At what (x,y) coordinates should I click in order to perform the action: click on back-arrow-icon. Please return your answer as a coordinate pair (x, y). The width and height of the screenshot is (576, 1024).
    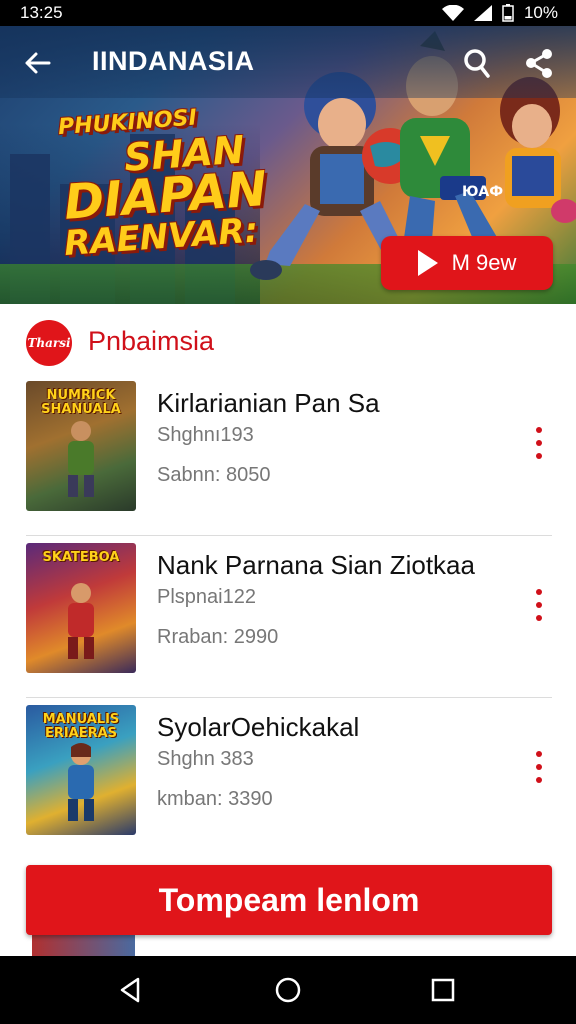
    Looking at the image, I should click on (38, 63).